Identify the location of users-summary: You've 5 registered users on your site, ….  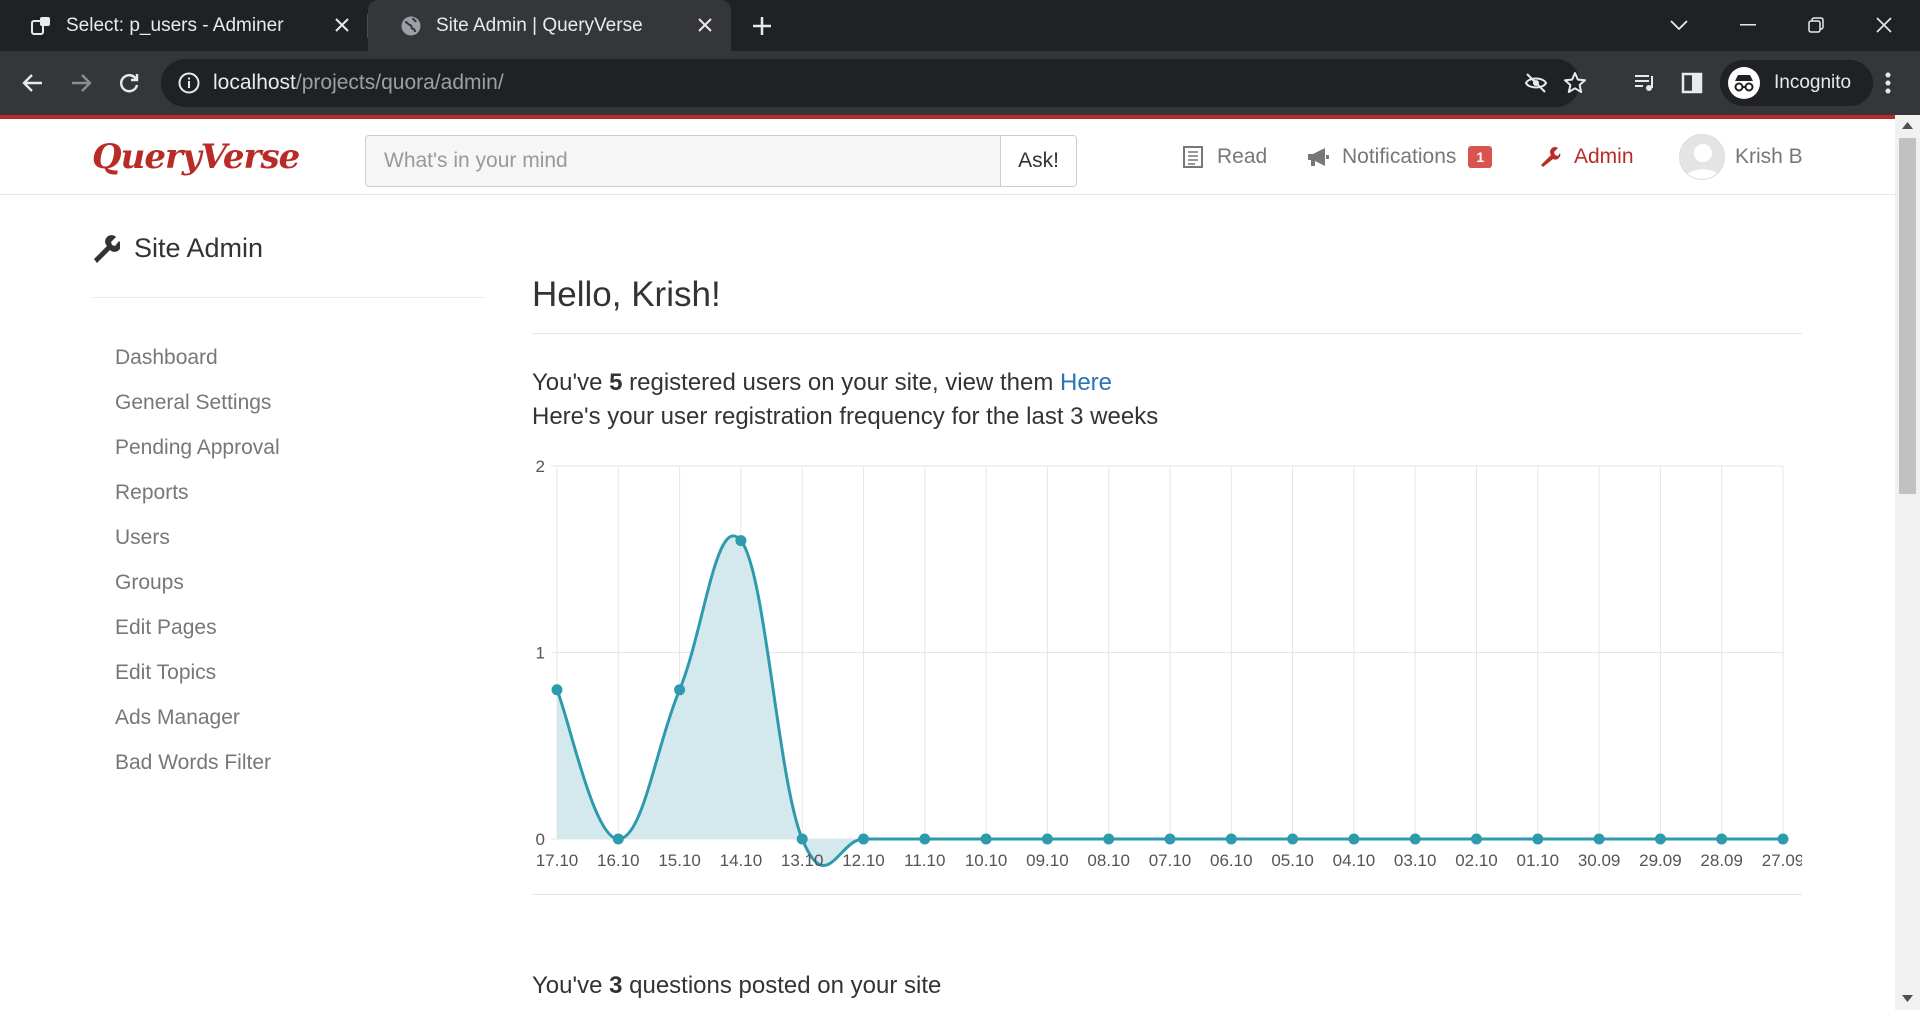
(1167, 383).